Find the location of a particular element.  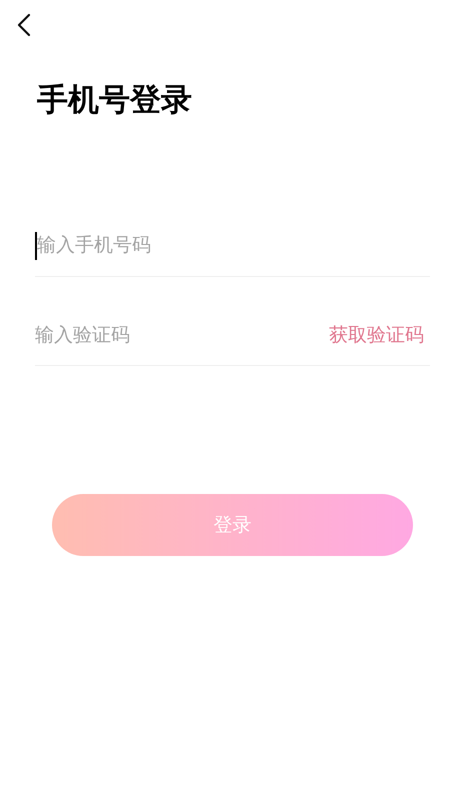

back-icon is located at coordinates (24, 25).